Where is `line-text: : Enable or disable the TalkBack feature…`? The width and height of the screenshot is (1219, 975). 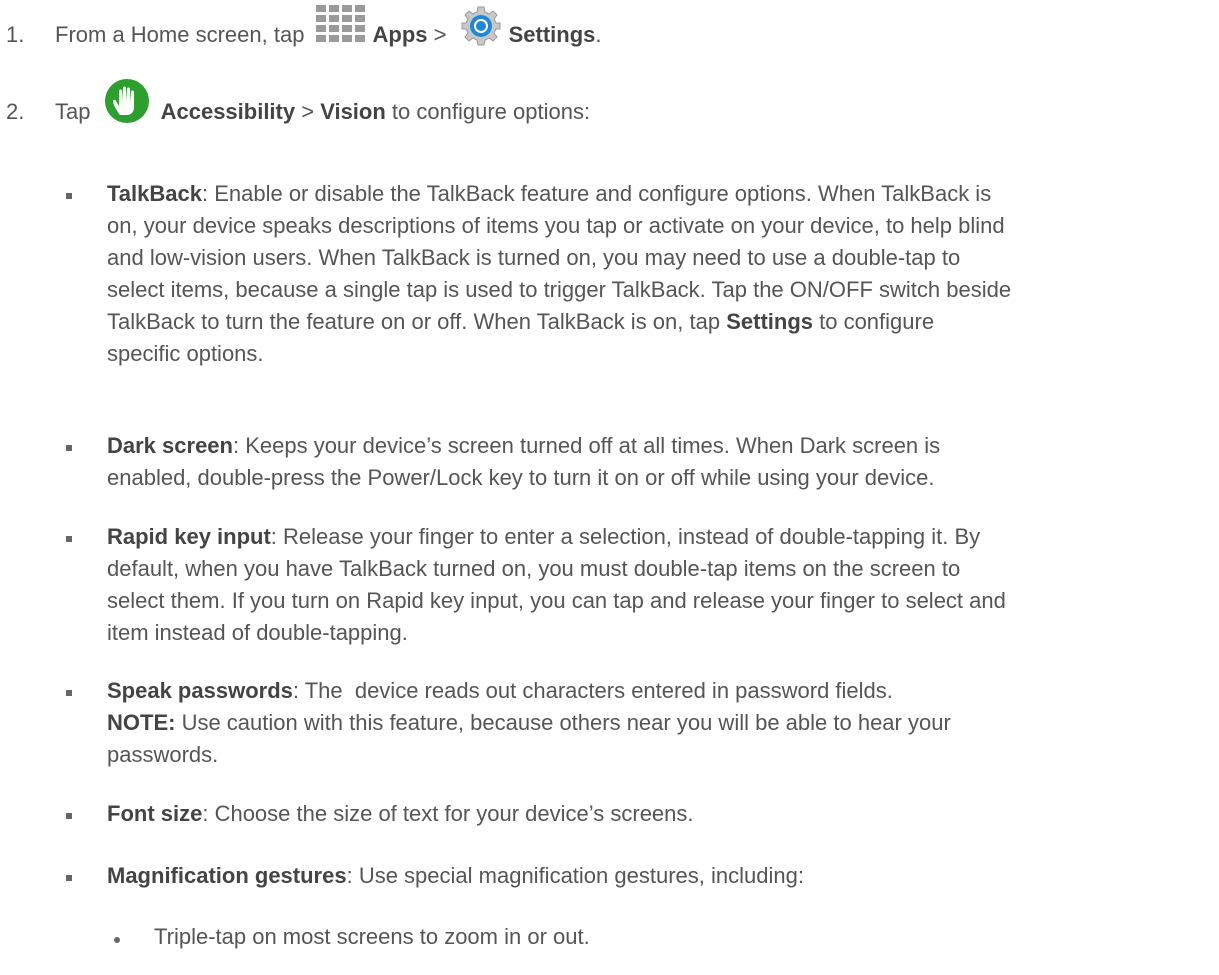 line-text: : Enable or disable the TalkBack feature… is located at coordinates (596, 193).